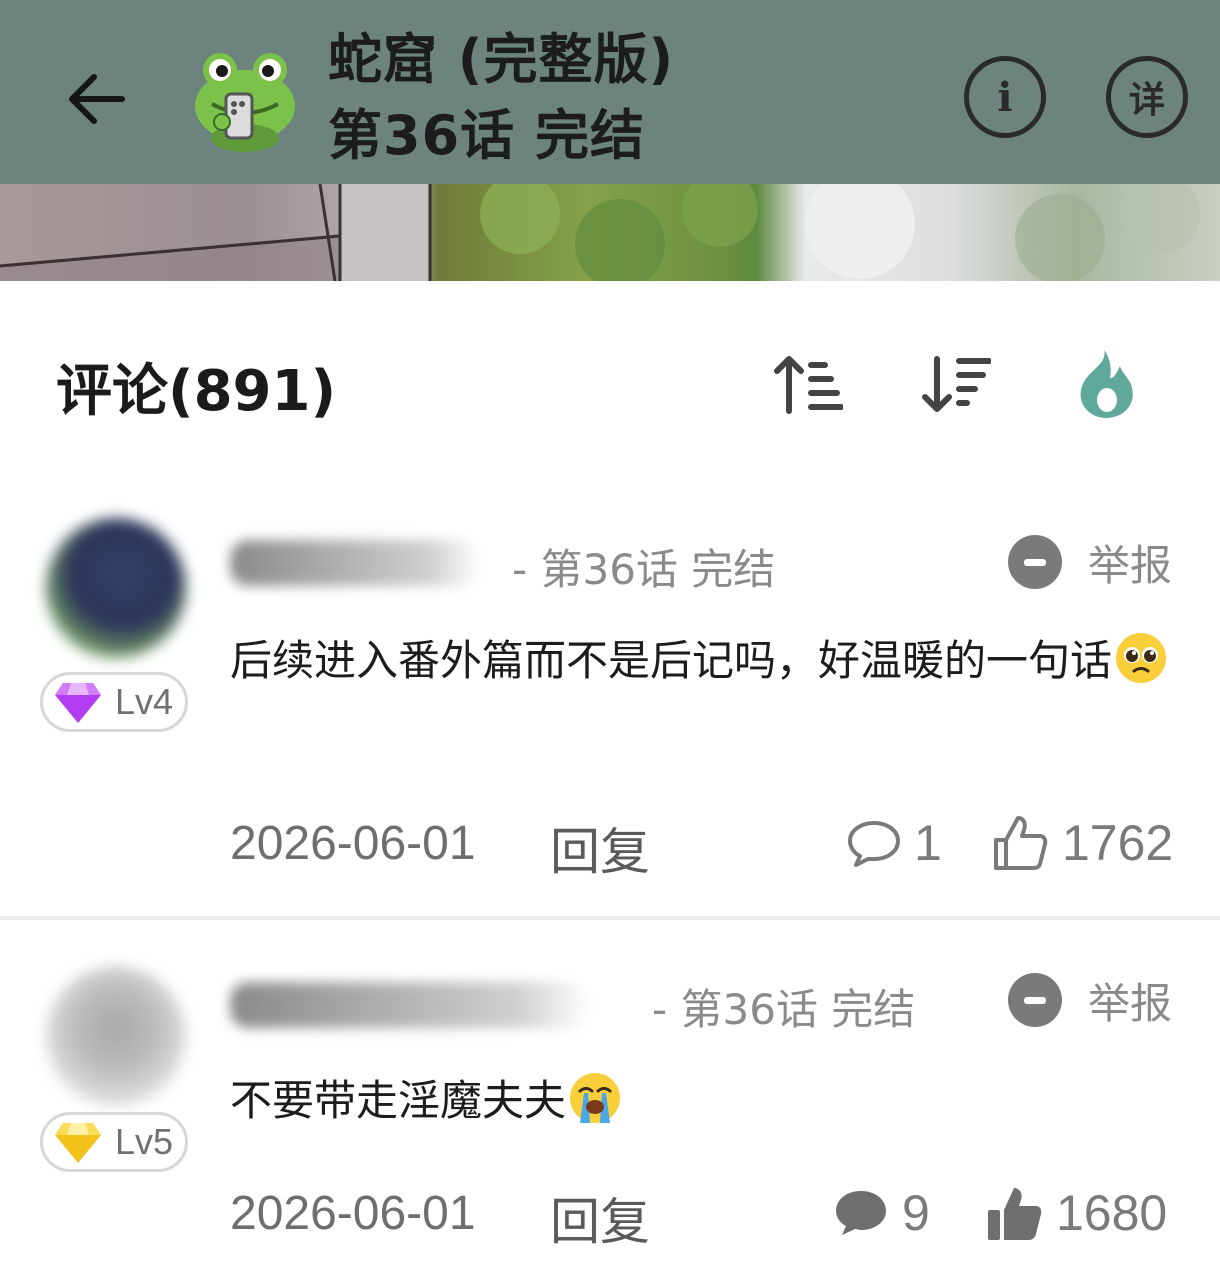  I want to click on thumbs-up-filled-icon, so click(1015, 1214).